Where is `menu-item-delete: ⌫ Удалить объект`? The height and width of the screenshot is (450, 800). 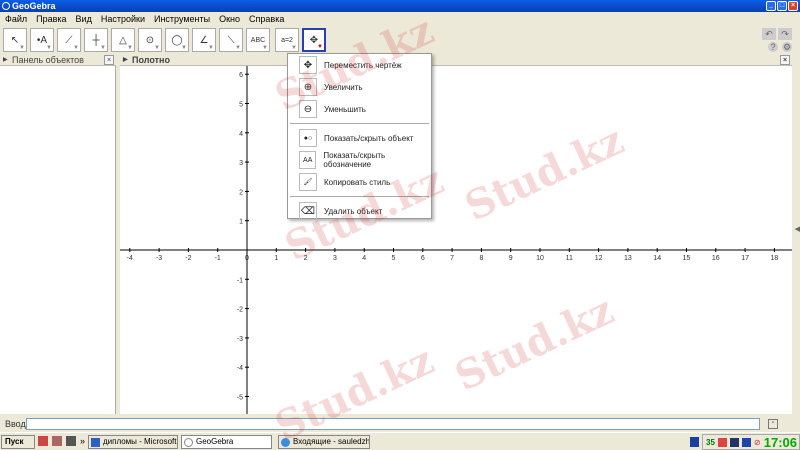
menu-item-delete: ⌫ Удалить объект is located at coordinates (359, 211).